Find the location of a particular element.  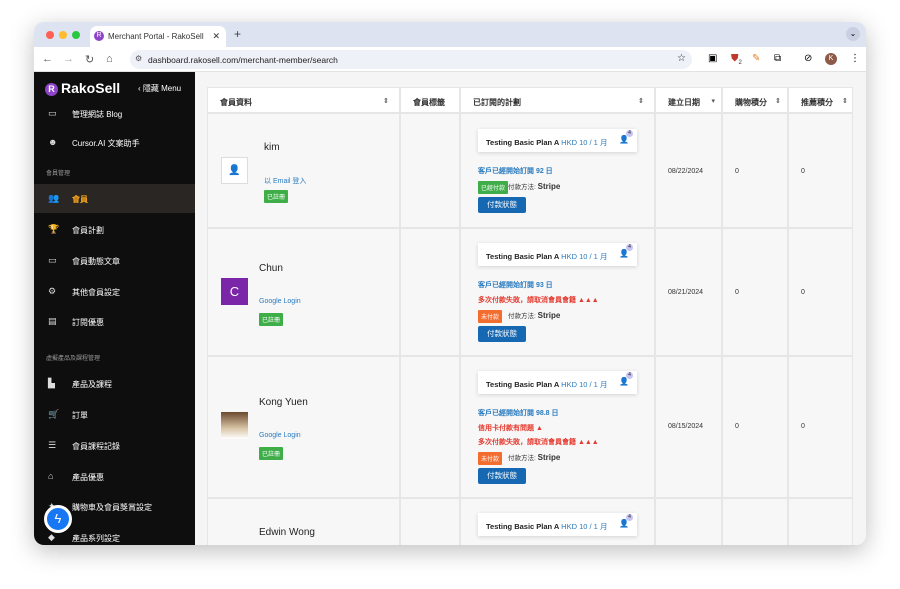

login-method: 以 Email 登入 is located at coordinates (285, 181).